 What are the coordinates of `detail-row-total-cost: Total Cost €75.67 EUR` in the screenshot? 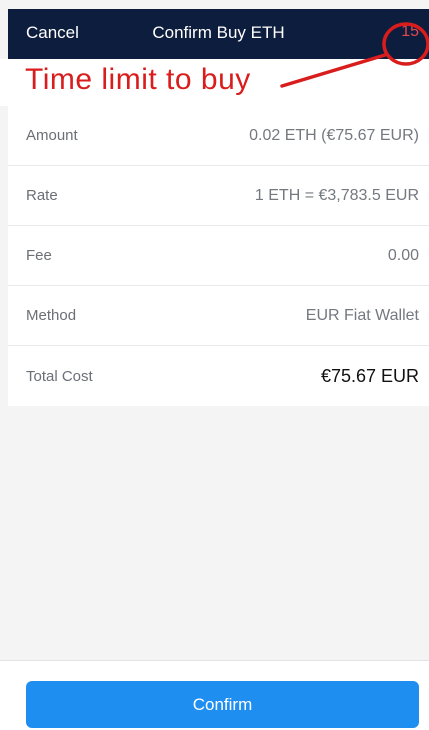 It's located at (218, 376).